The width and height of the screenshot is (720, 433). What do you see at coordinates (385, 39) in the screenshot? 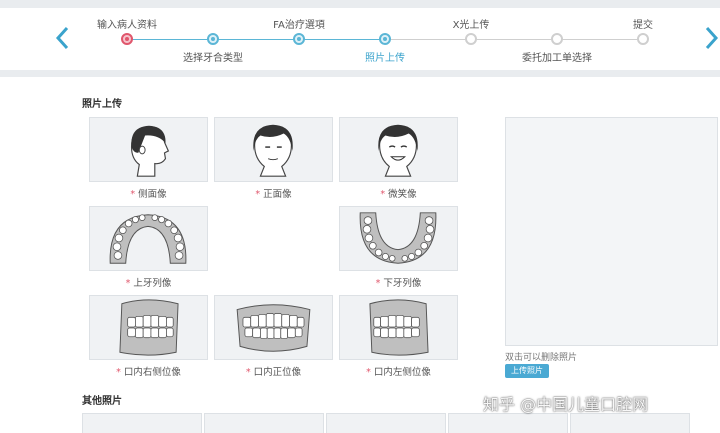
I see `step-dot-photo-upload` at bounding box center [385, 39].